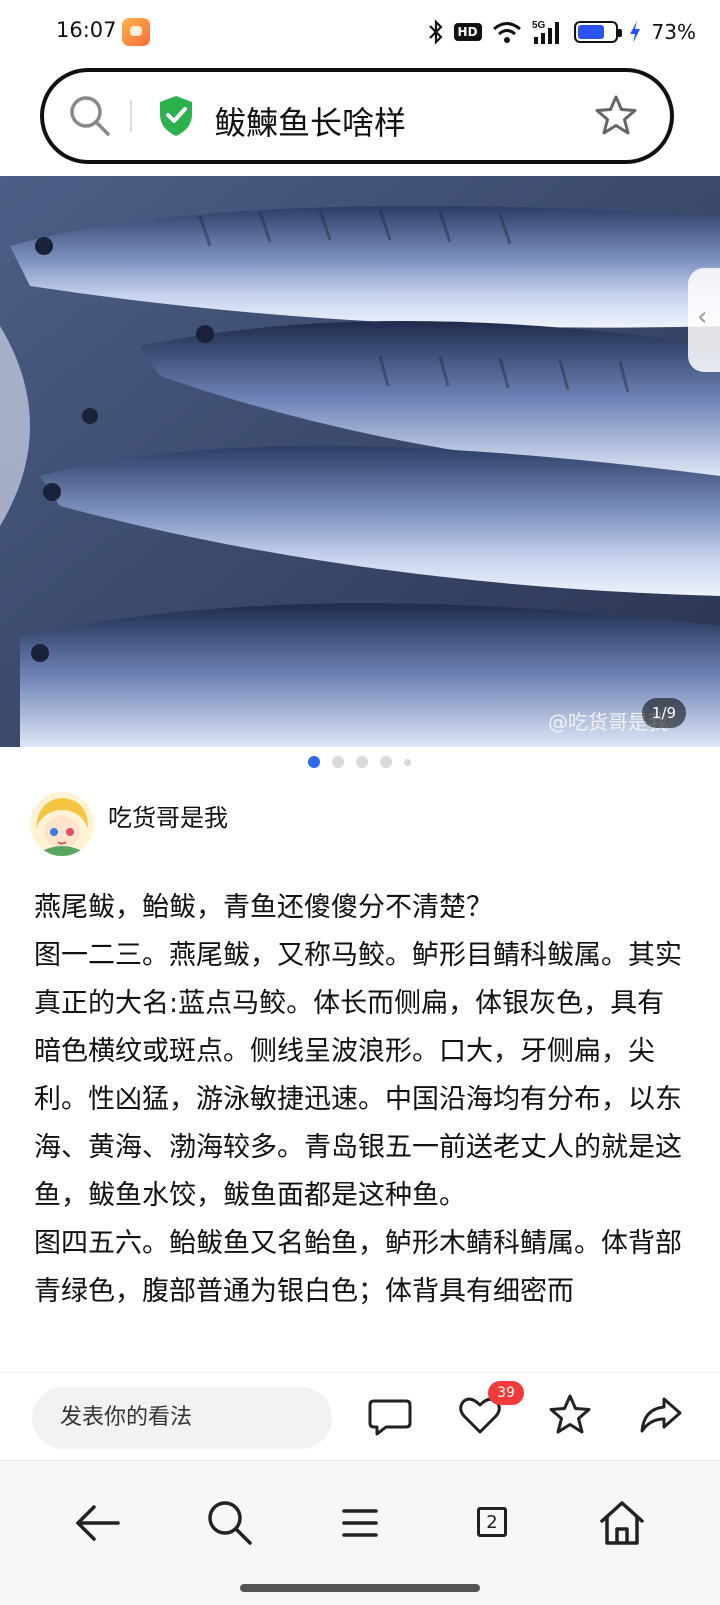 This screenshot has width=720, height=1605. Describe the element at coordinates (507, 32) in the screenshot. I see `wifi-icon` at that location.